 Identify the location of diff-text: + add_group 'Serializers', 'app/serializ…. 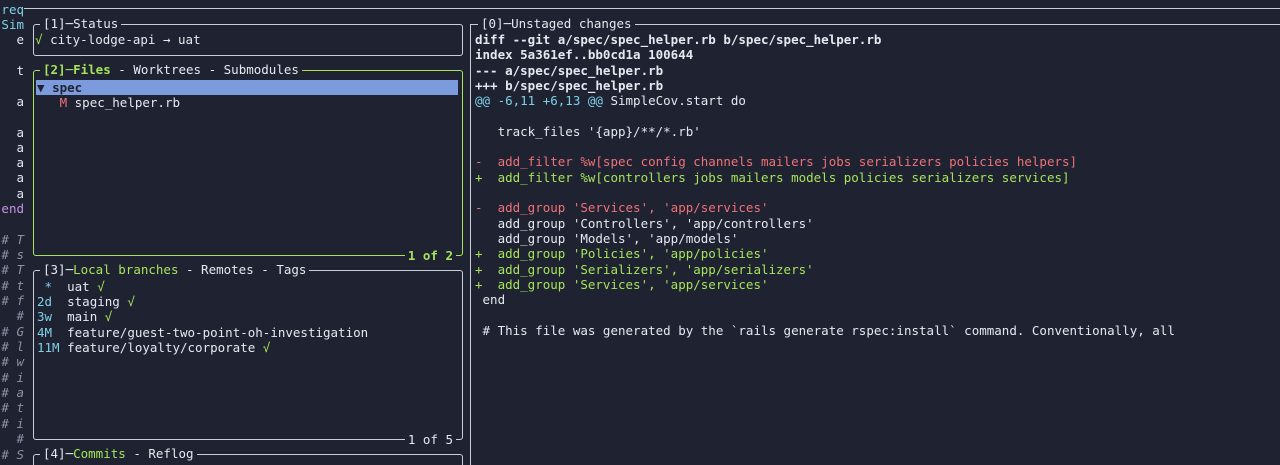
(644, 269).